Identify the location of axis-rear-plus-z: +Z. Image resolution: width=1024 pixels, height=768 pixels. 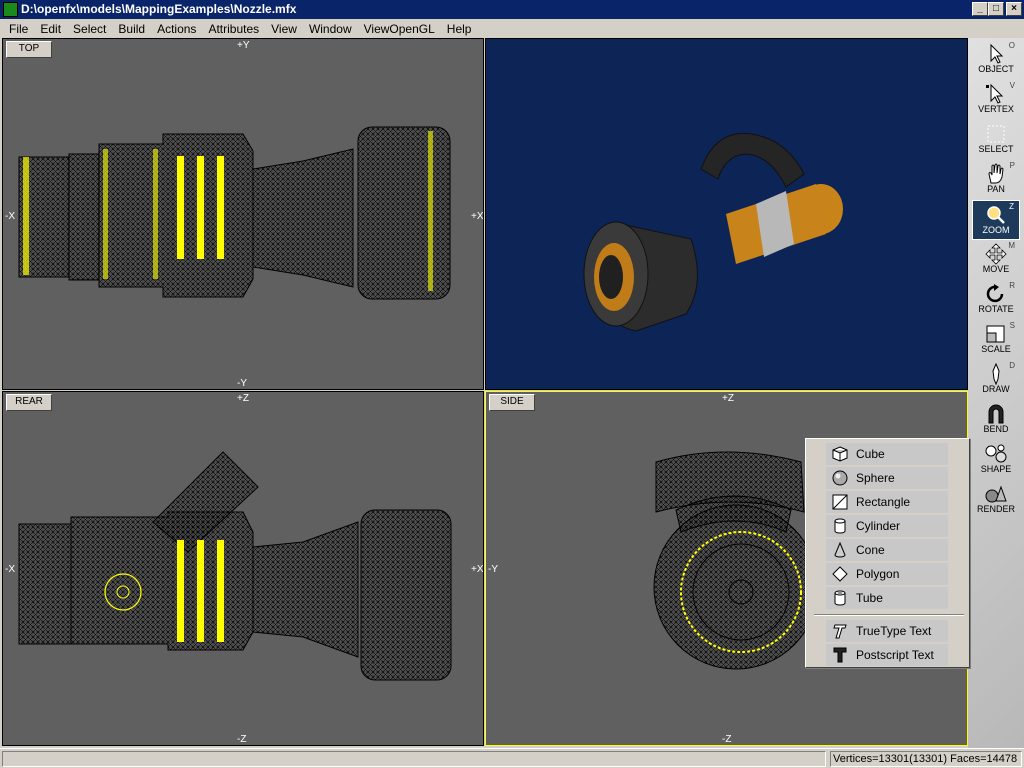
(243, 398).